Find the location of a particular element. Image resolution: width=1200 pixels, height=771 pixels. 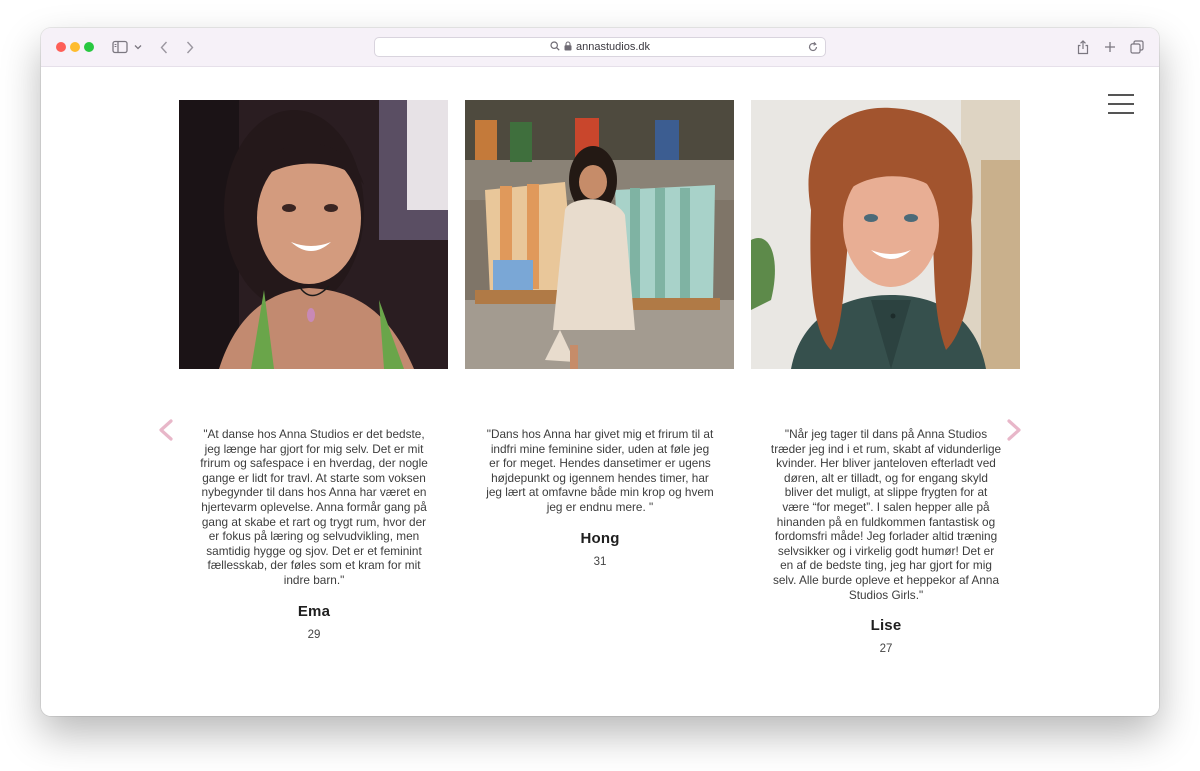

url-text: annastudios.dk is located at coordinates (613, 47).